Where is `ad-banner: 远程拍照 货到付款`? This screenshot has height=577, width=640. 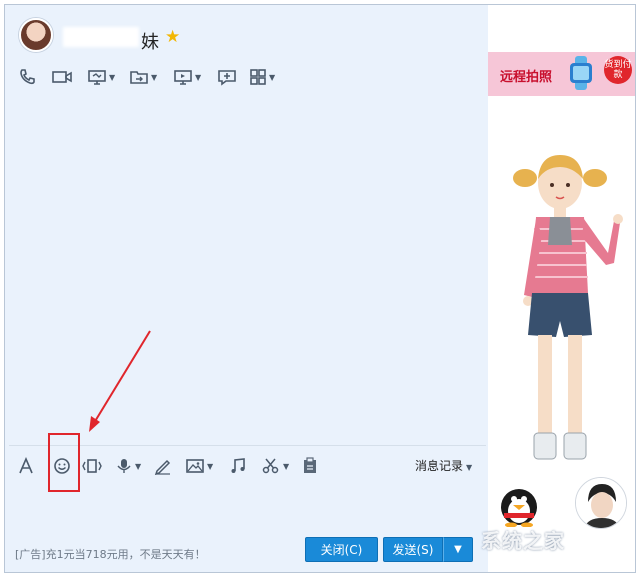 ad-banner: 远程拍照 货到付款 is located at coordinates (561, 74).